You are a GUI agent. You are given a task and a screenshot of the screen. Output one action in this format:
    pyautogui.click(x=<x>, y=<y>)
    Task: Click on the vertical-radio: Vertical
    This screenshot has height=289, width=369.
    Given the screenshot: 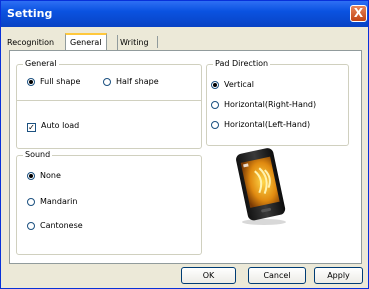 What is the action you would take?
    pyautogui.click(x=232, y=84)
    